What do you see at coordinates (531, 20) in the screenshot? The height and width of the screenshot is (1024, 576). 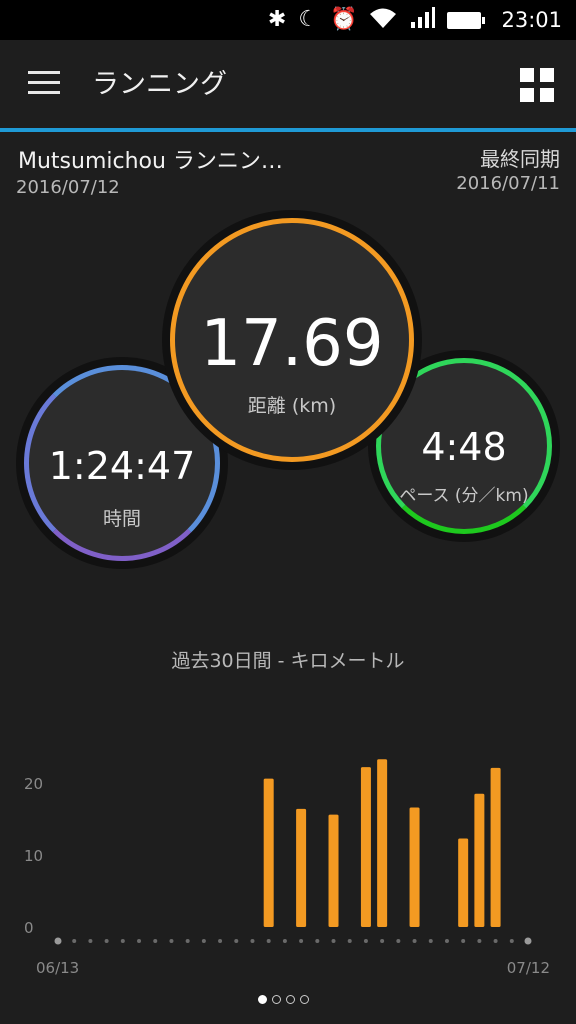 I see `clock: 23:01` at bounding box center [531, 20].